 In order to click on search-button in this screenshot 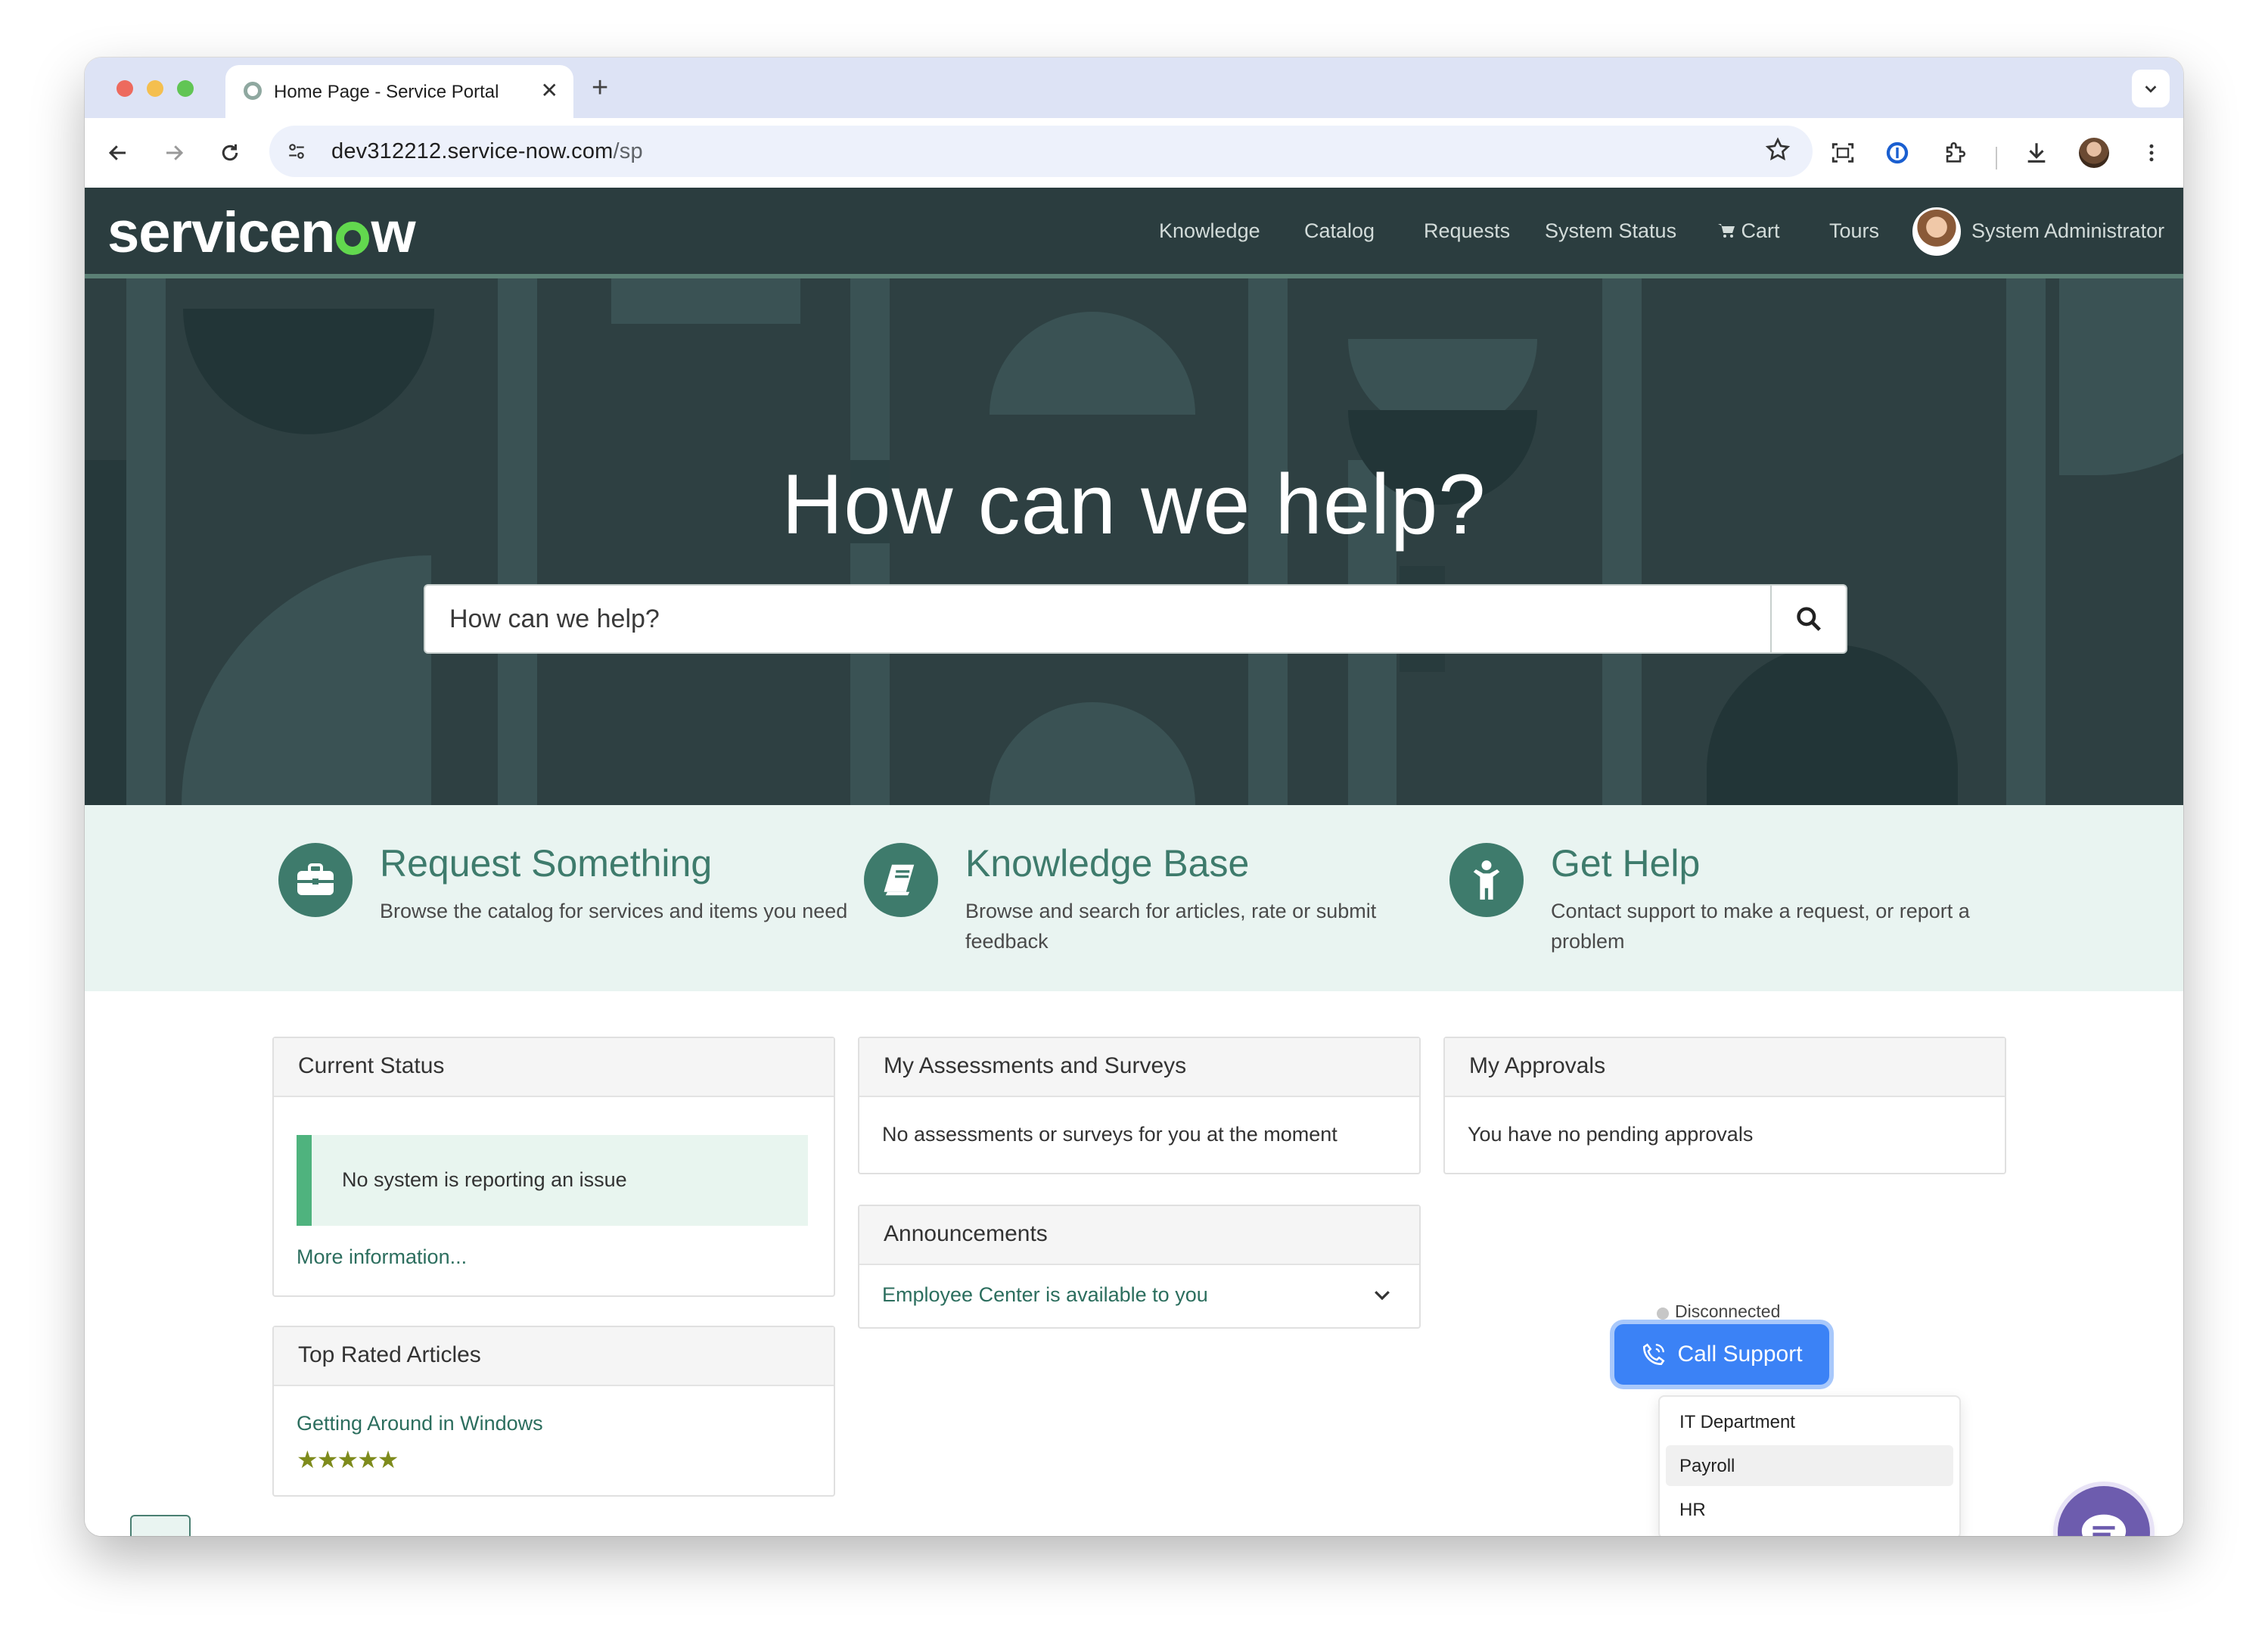, I will do `click(1808, 619)`.